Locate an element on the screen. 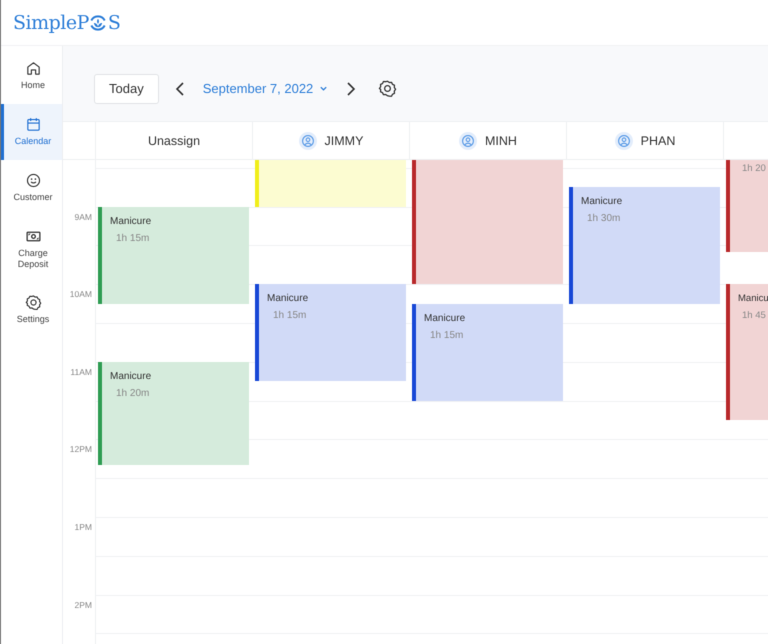 The width and height of the screenshot is (768, 644). home-icon is located at coordinates (33, 69).